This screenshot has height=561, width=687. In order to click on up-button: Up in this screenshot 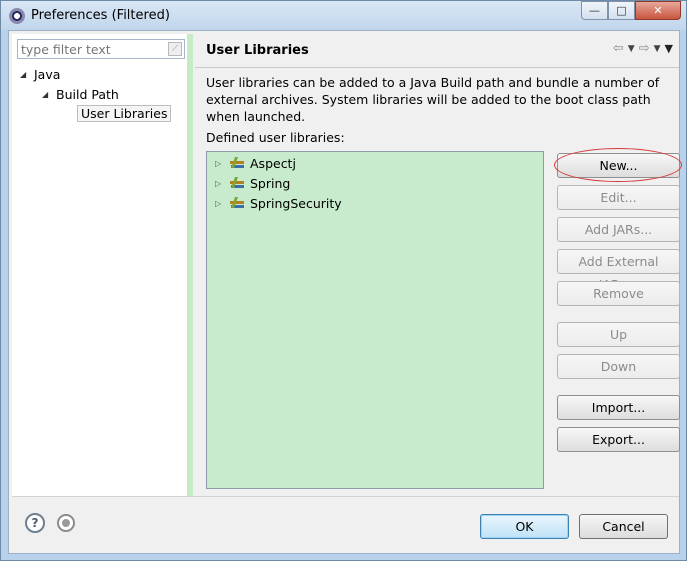, I will do `click(618, 334)`.